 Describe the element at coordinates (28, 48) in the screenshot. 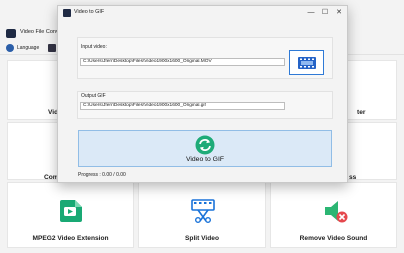

I see `menu-language-label: Language` at that location.